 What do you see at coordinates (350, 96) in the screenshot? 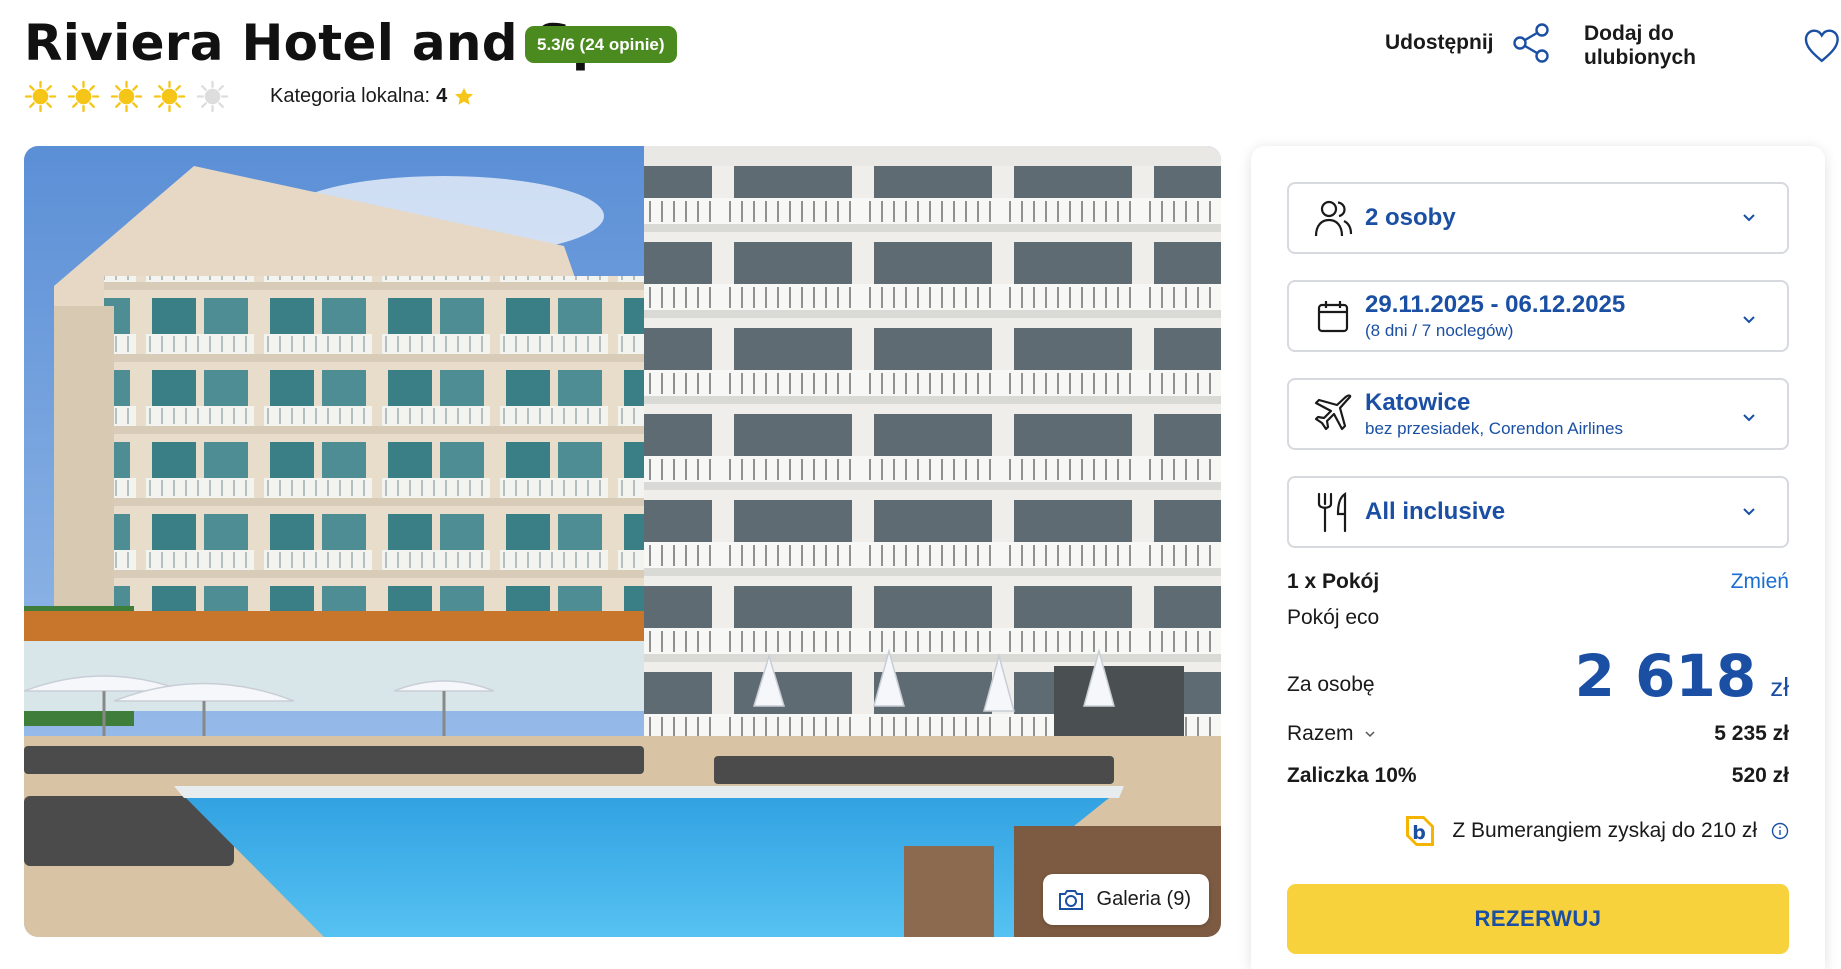
I see `local-category-label: Kategoria lokalna:` at bounding box center [350, 96].